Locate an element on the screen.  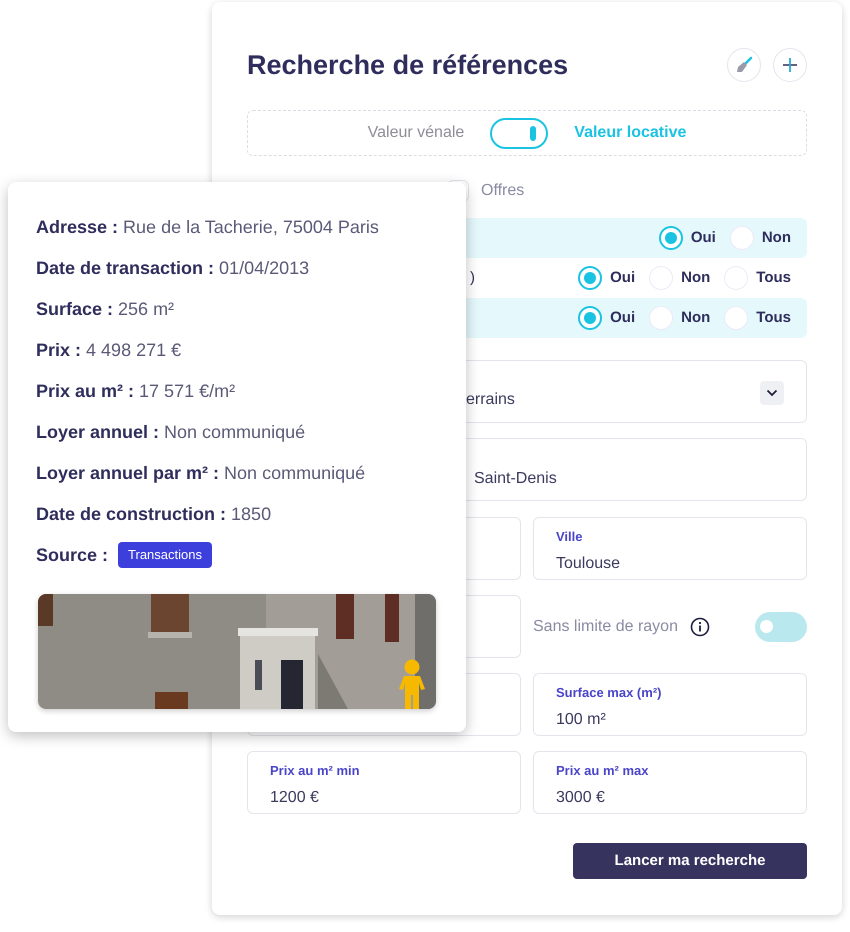
select-value: errains is located at coordinates (490, 400).